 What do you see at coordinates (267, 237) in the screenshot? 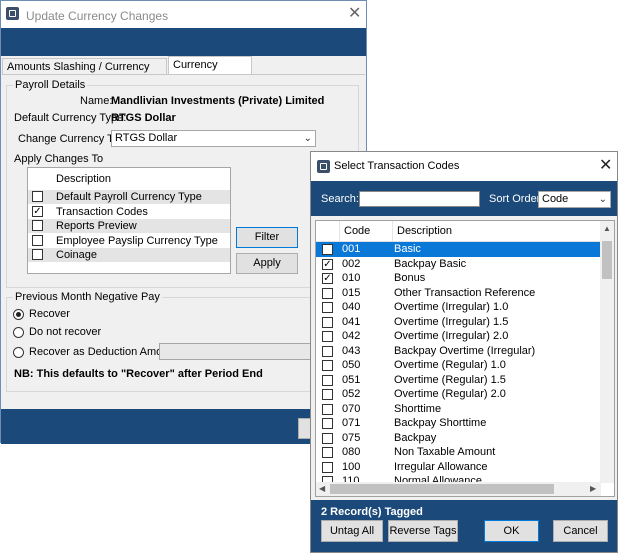
I see `filter-button: Filter` at bounding box center [267, 237].